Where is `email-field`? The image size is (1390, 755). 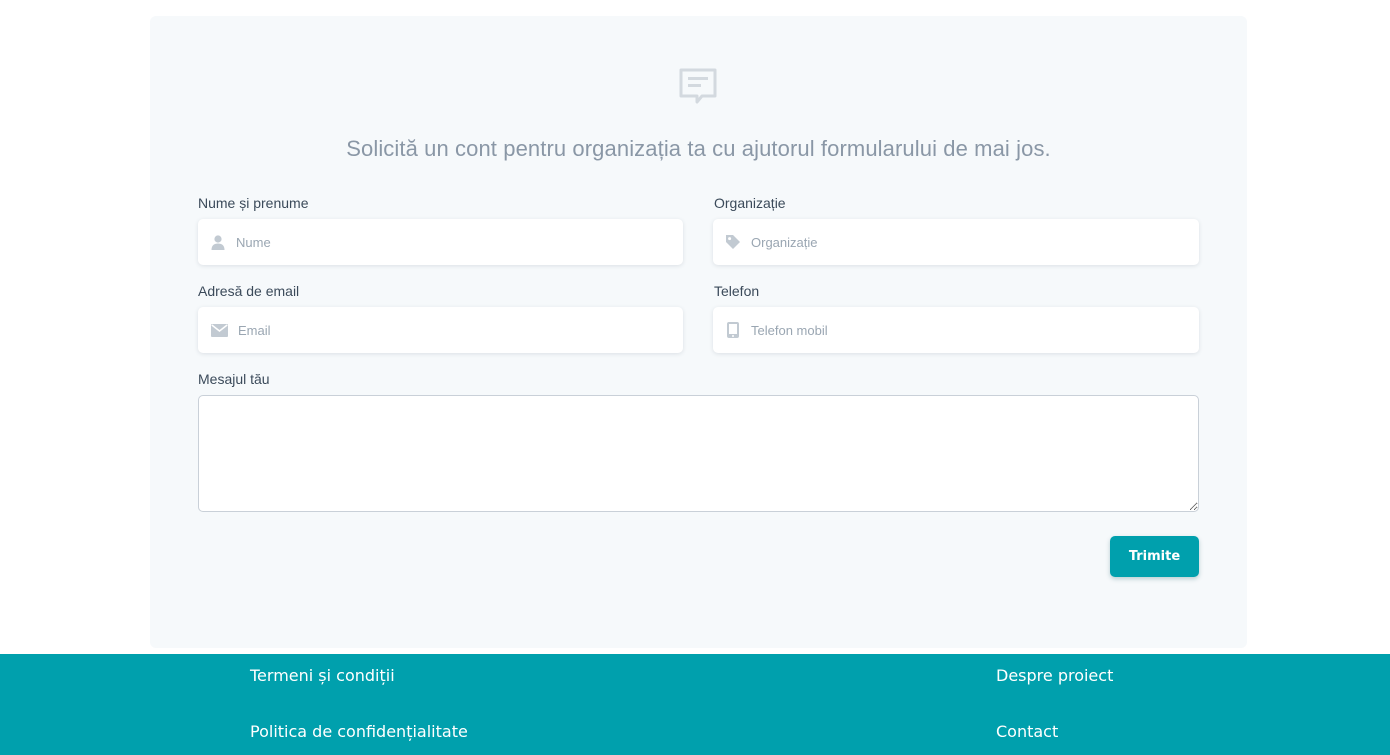
email-field is located at coordinates (440, 330).